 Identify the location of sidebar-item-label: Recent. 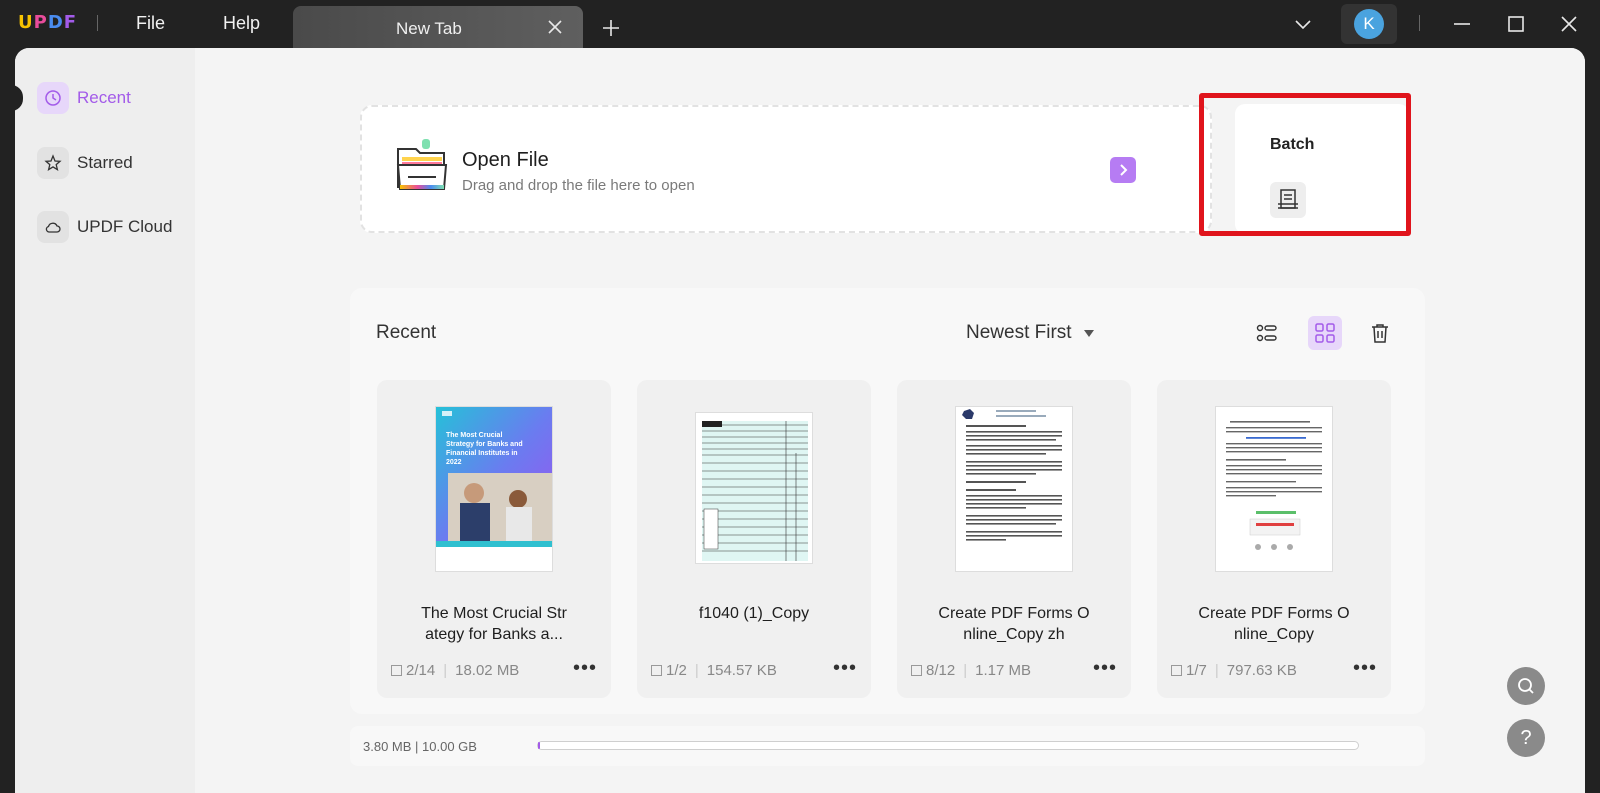
(104, 97).